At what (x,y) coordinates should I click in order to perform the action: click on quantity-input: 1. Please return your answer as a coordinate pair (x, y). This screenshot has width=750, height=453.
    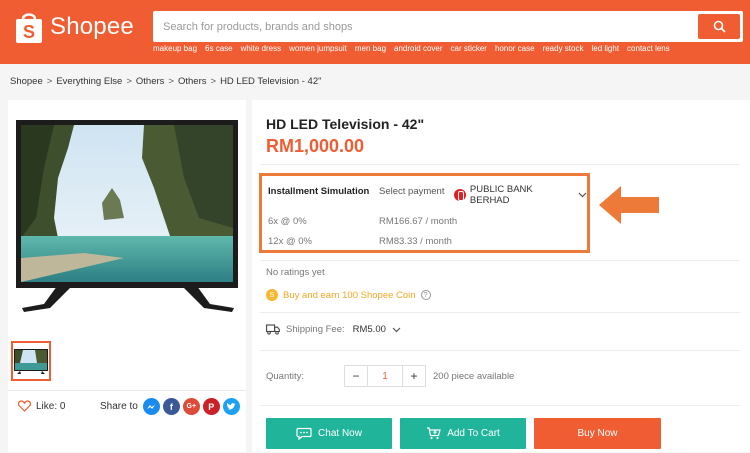
    Looking at the image, I should click on (385, 376).